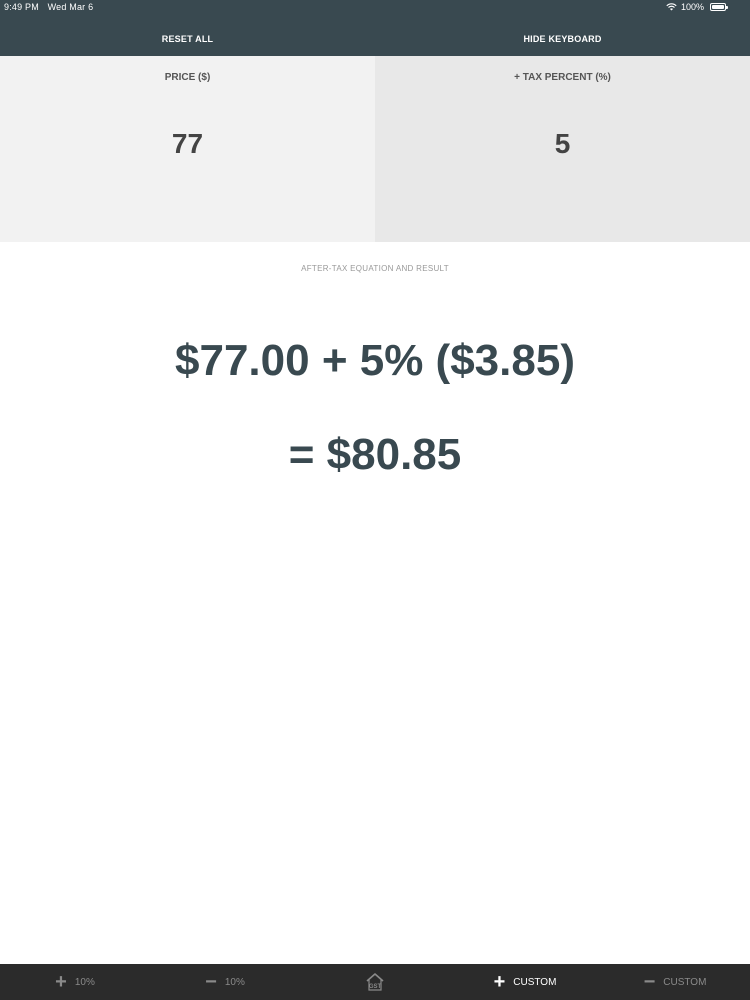 This screenshot has height=1000, width=750. I want to click on tab-gst: GST, so click(375, 982).